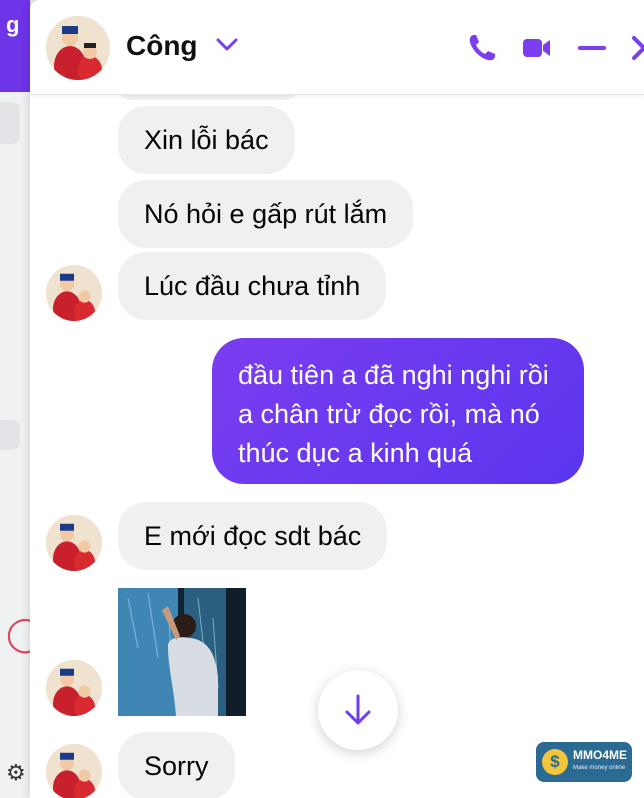 The width and height of the screenshot is (644, 798). I want to click on chevron-down-icon, so click(227, 45).